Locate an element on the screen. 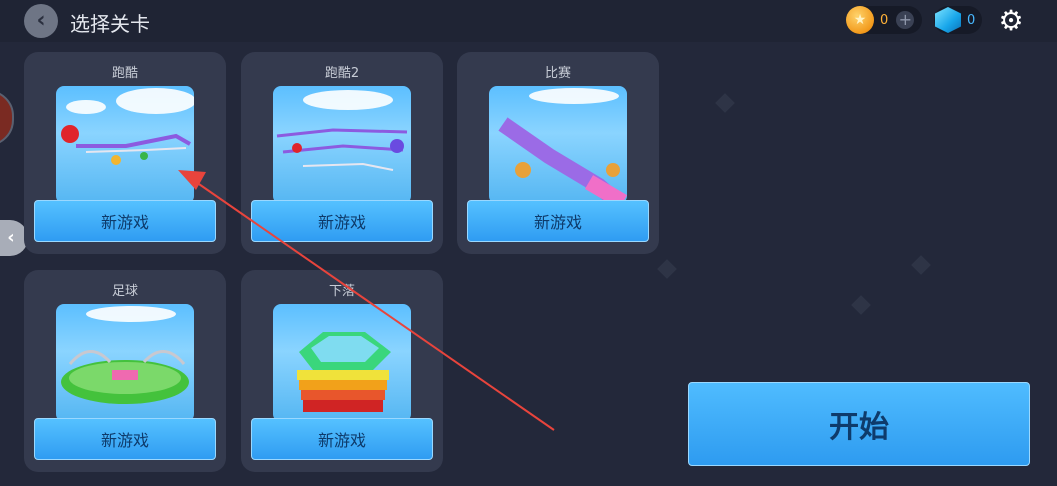 The width and height of the screenshot is (1057, 486). start-button: 开始 is located at coordinates (859, 424).